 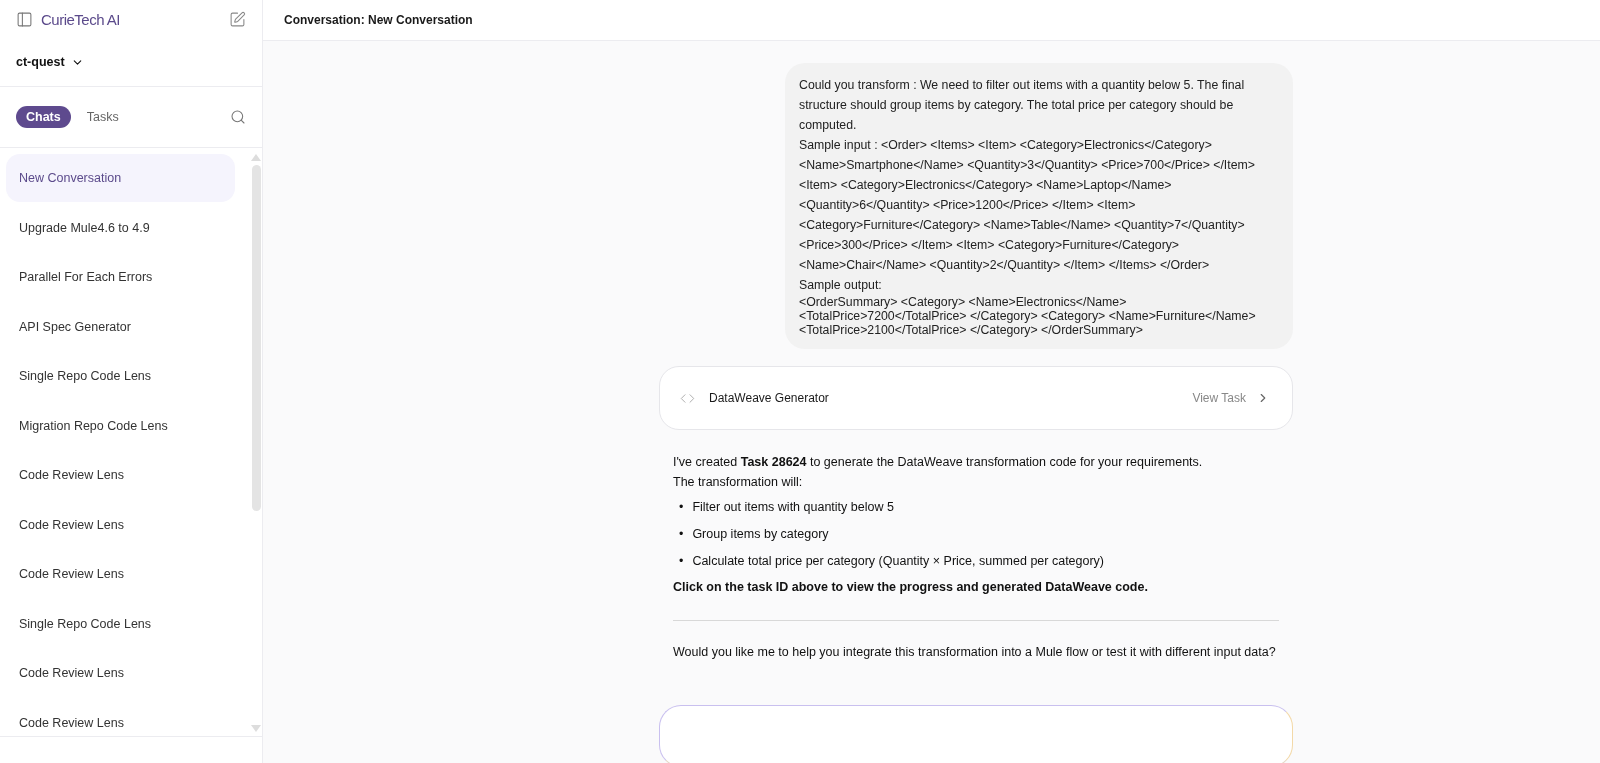 I want to click on new-chat-icon, so click(x=237, y=19).